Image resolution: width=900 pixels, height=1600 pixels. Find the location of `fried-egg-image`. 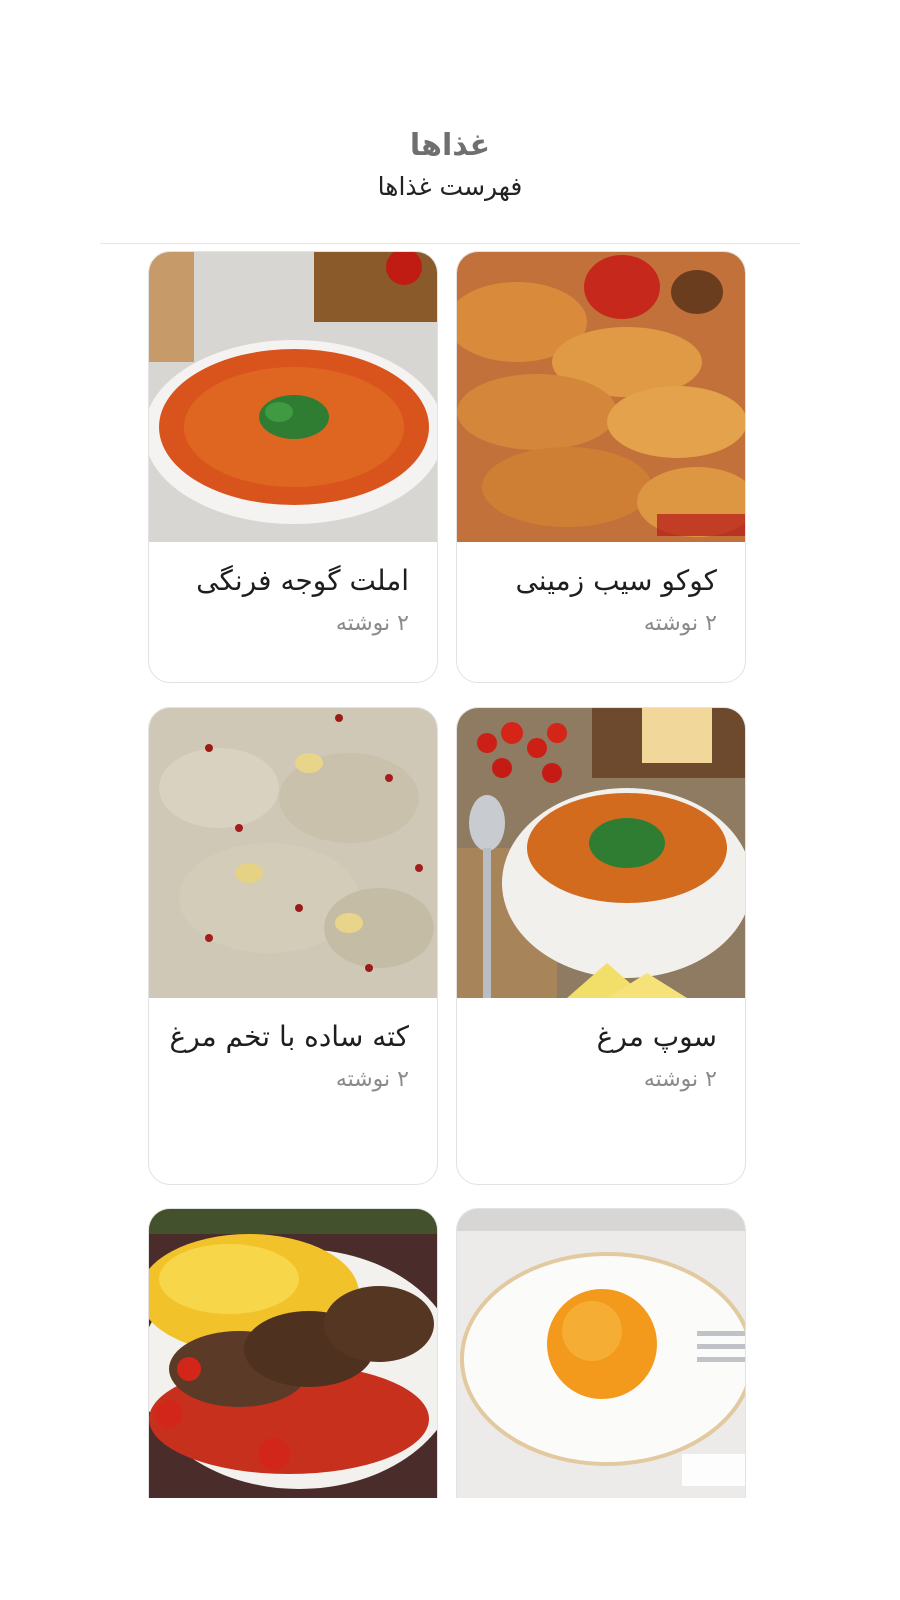

fried-egg-image is located at coordinates (601, 1353).